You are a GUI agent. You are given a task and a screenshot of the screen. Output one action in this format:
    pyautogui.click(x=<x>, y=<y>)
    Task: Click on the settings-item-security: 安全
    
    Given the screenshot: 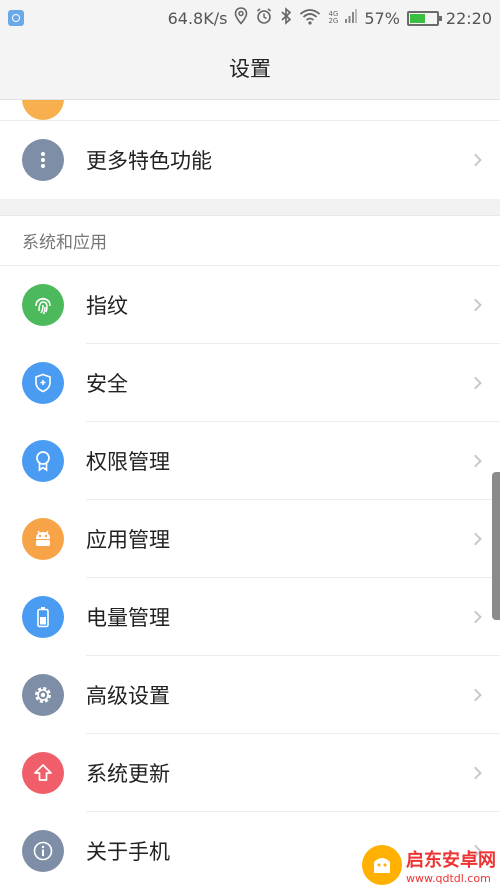 What is the action you would take?
    pyautogui.click(x=250, y=383)
    